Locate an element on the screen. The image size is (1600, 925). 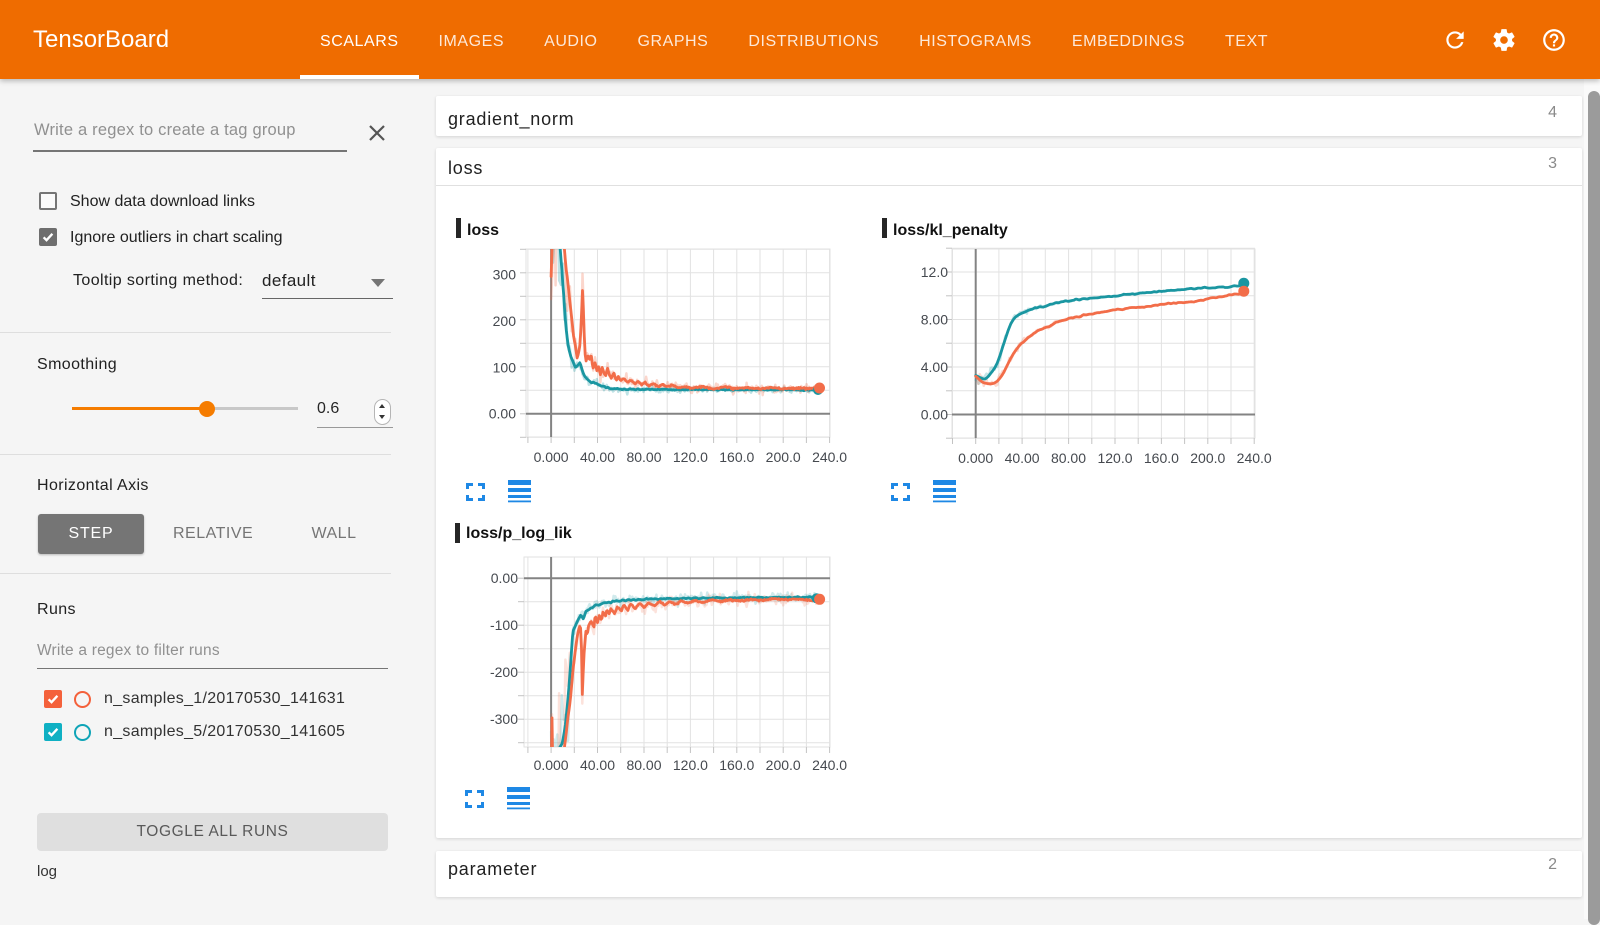
svg-text: -100 is located at coordinates (504, 625).